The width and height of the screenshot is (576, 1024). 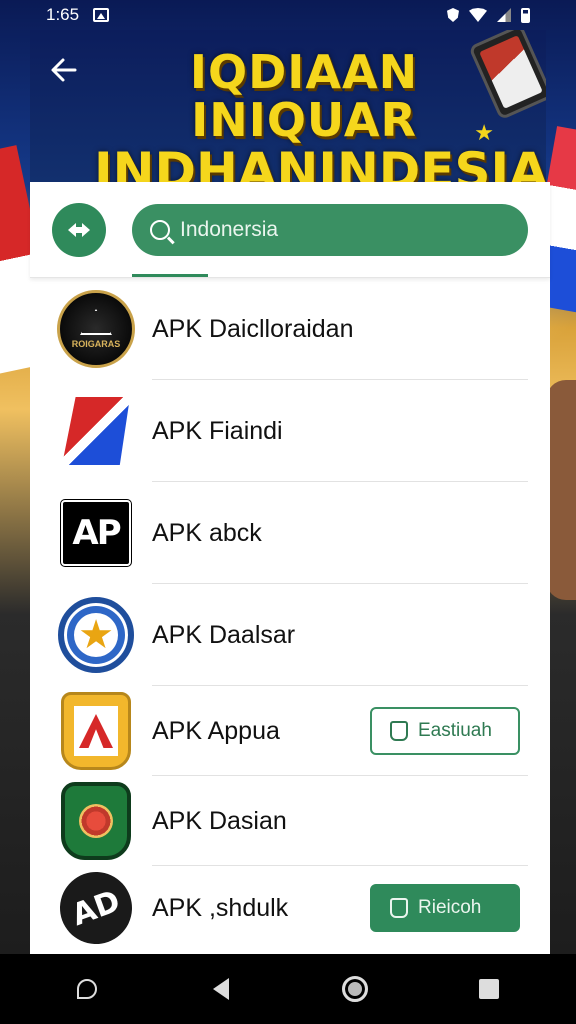 I want to click on search-box, so click(x=330, y=230).